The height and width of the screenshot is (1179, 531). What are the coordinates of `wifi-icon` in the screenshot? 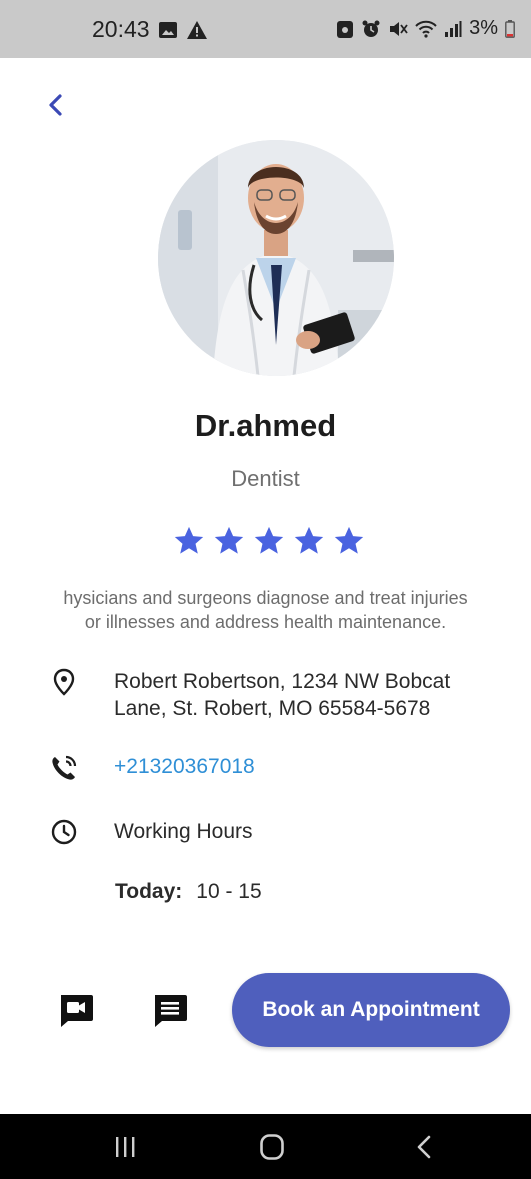 It's located at (426, 29).